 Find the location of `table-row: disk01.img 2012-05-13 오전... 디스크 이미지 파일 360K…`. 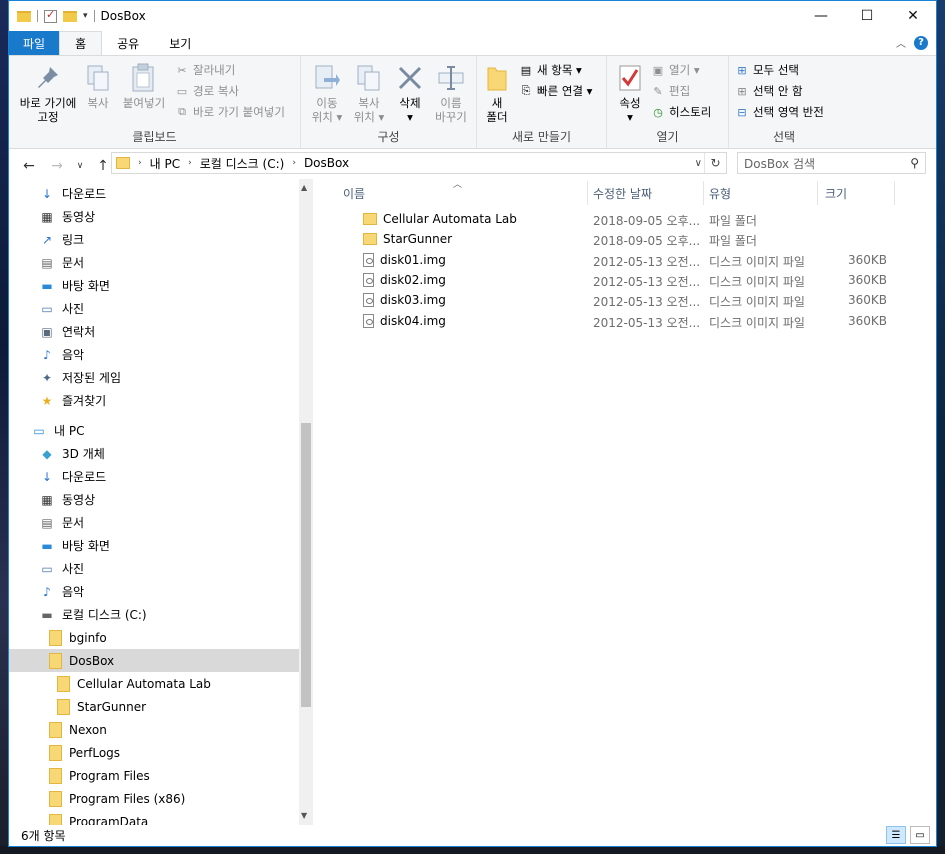

table-row: disk01.img 2012-05-13 오전... 디스크 이미지 파일 360K… is located at coordinates (615, 261).